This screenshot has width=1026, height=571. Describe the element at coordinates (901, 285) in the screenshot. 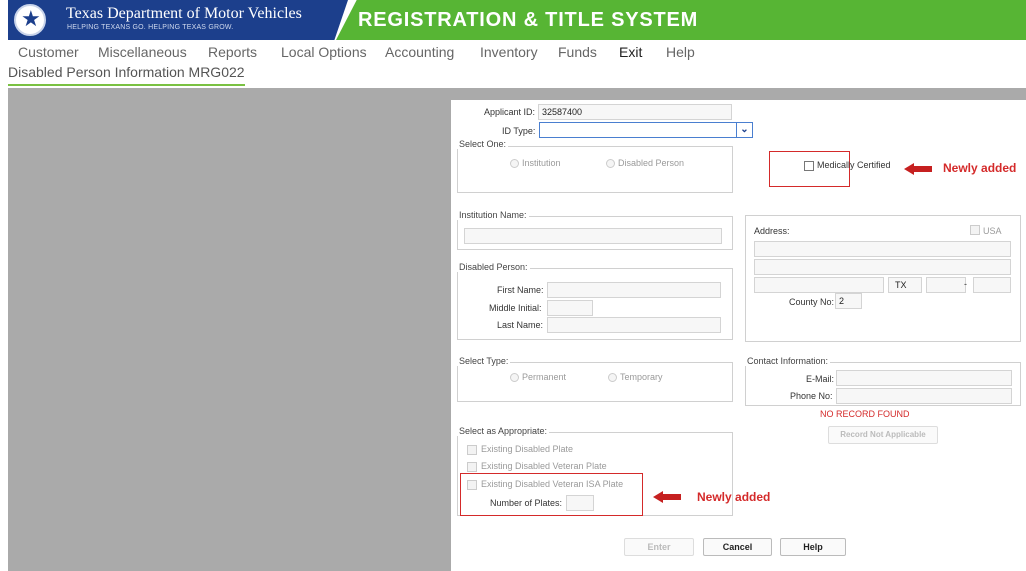

I see `state-value: TX` at that location.